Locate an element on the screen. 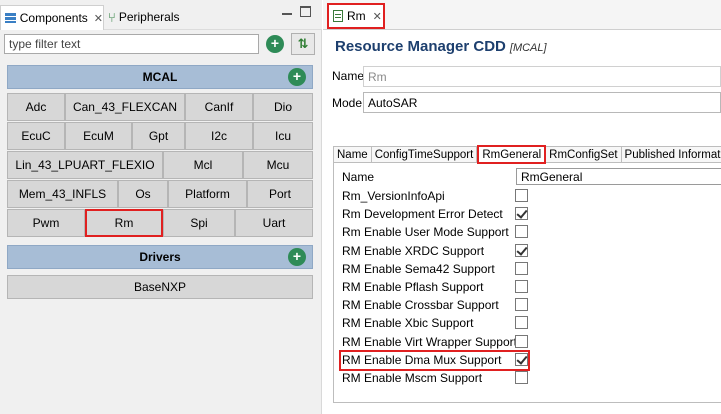  component-button-os: Os is located at coordinates (143, 194).